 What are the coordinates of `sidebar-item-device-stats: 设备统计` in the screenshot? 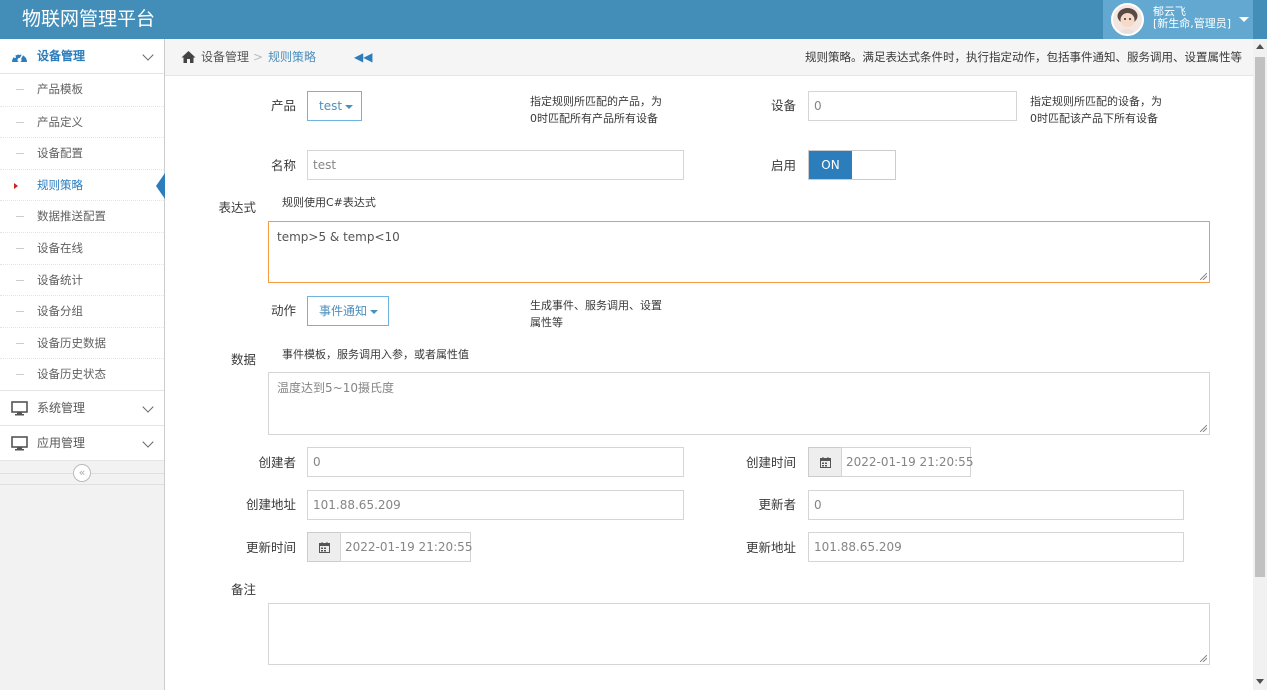 It's located at (82, 279).